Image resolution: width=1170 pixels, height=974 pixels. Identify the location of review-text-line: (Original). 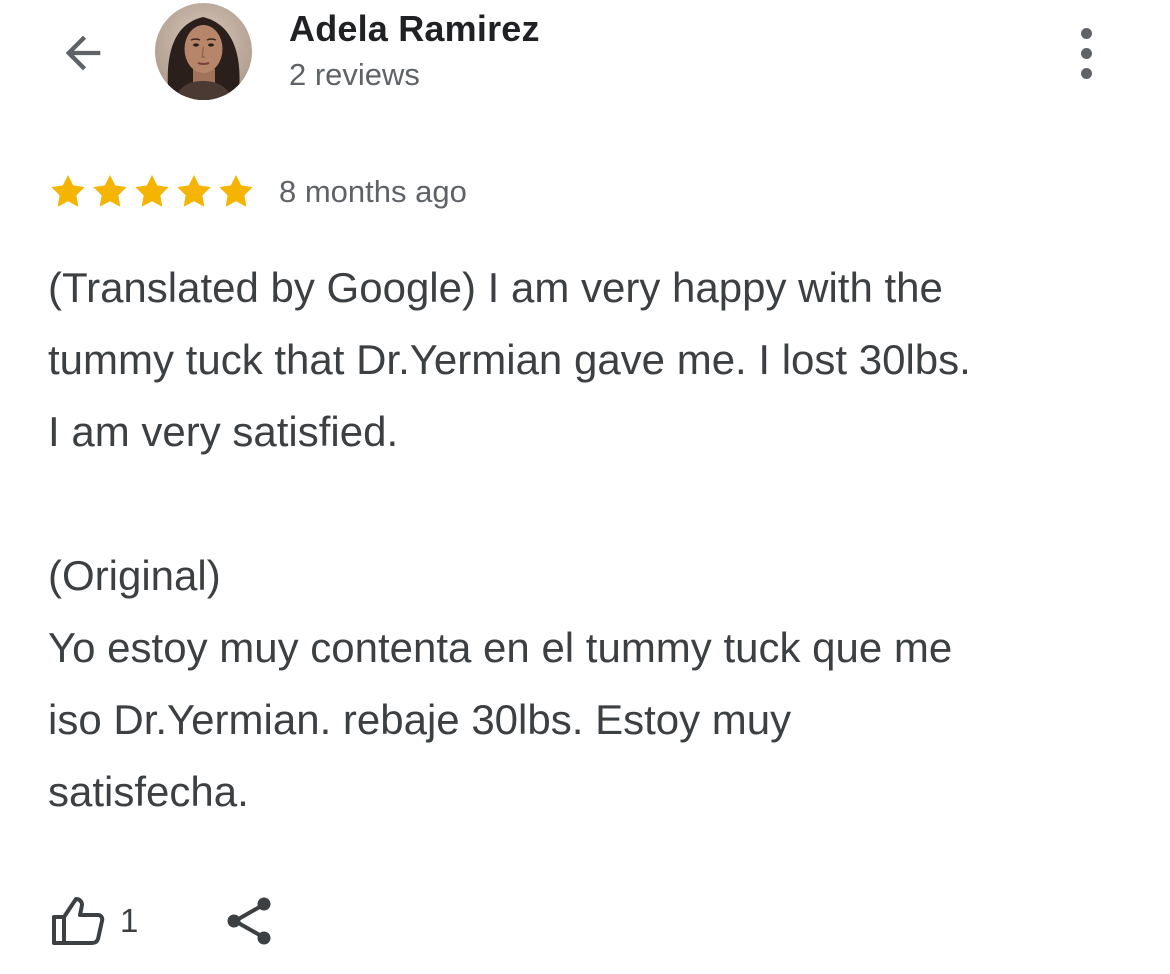
(134, 575).